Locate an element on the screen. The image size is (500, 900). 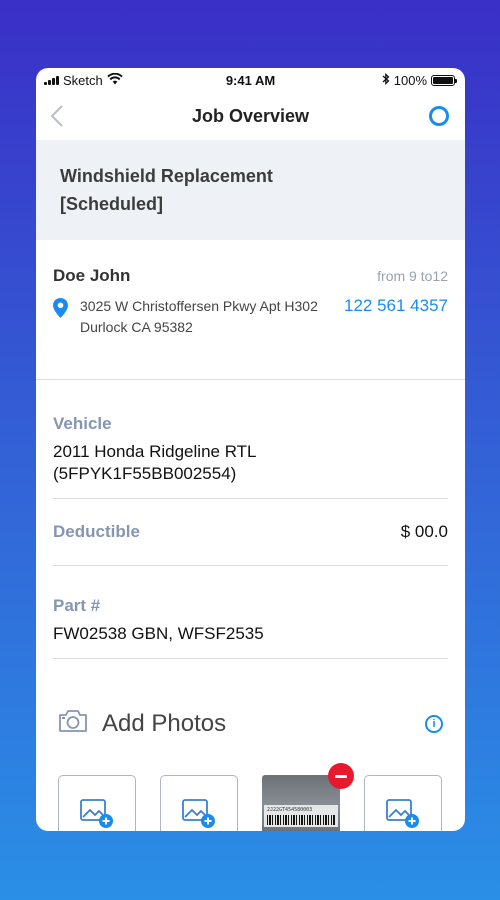
page-title: Job Overview is located at coordinates (250, 115).